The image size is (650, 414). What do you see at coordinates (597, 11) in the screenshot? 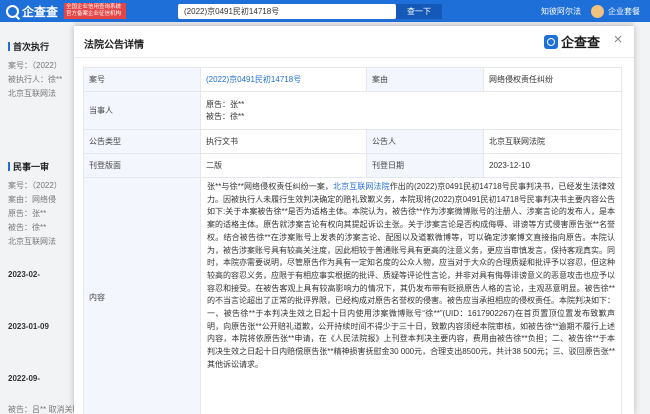
I see `avatar` at bounding box center [597, 11].